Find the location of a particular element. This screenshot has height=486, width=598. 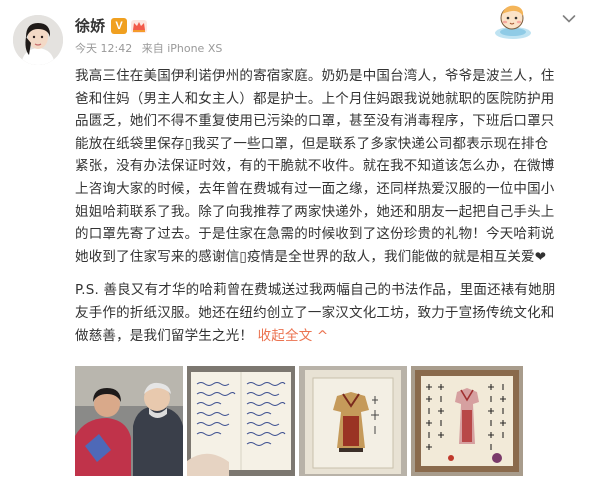

text-line: 我高三住在美国伊利诺伊州的寄宿家庭。奶奶是中国台湾人，爷爷是波兰人，住 is located at coordinates (315, 76).